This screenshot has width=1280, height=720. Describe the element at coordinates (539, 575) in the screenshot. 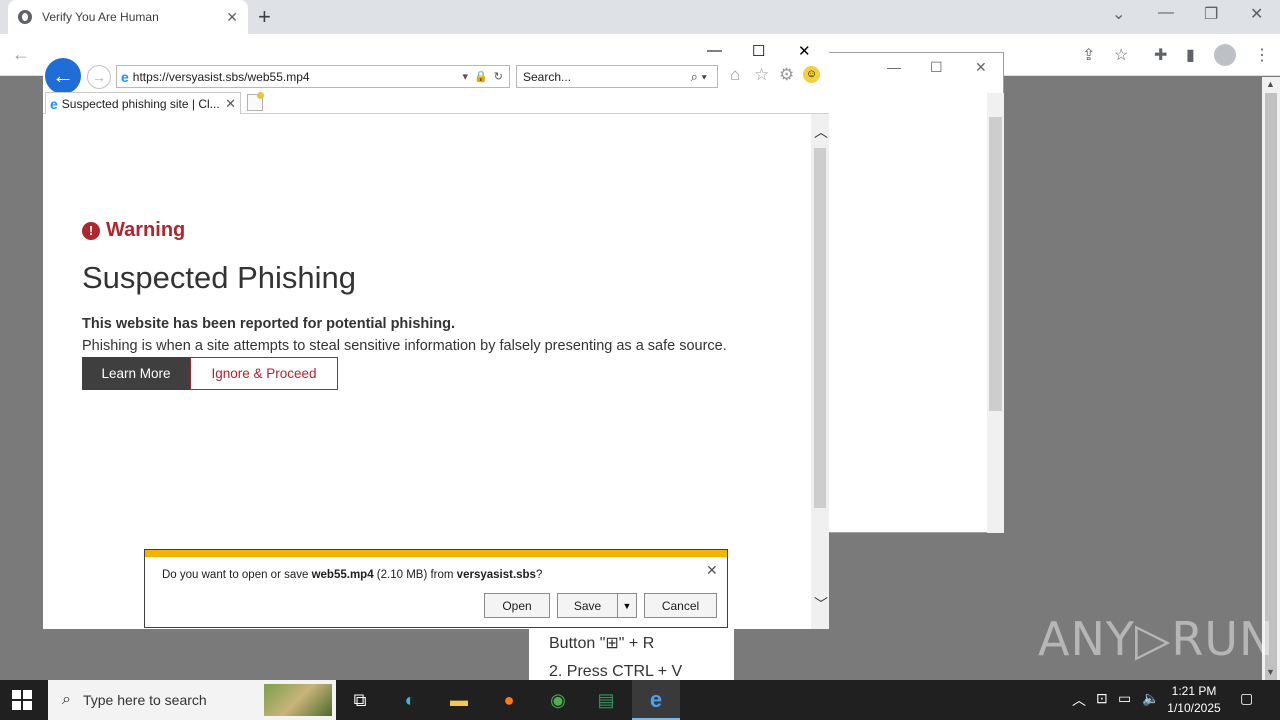

I see `download-message-suffix: ?` at that location.